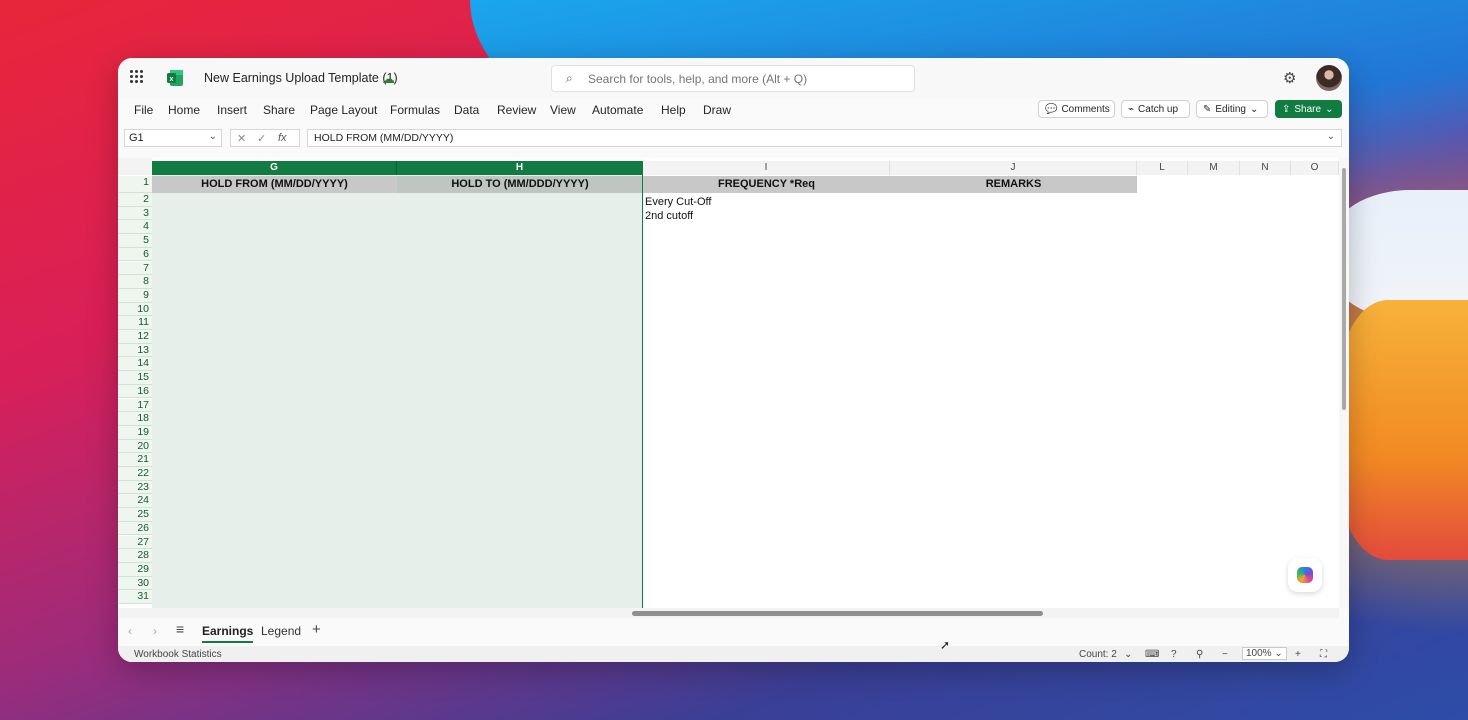  Describe the element at coordinates (301, 78) in the screenshot. I see `document-title: New Earnings Upload Template (1)` at that location.